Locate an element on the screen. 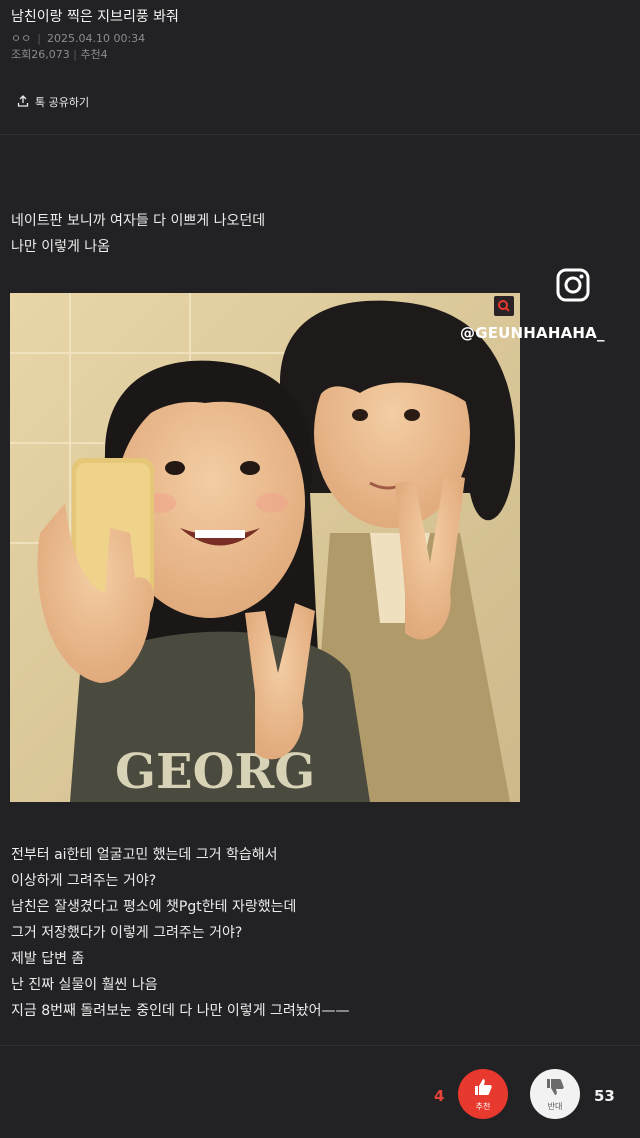 The height and width of the screenshot is (1138, 640). downvote-count: 53 is located at coordinates (604, 1096).